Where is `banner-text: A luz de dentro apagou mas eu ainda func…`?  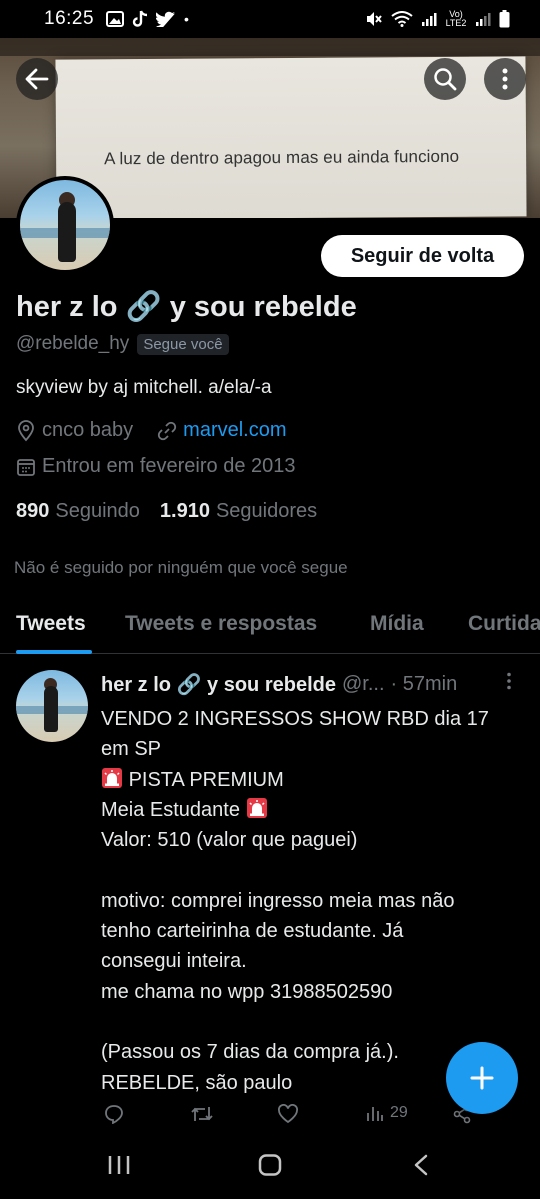
banner-text: A luz de dentro apagou mas eu ainda func… is located at coordinates (282, 157).